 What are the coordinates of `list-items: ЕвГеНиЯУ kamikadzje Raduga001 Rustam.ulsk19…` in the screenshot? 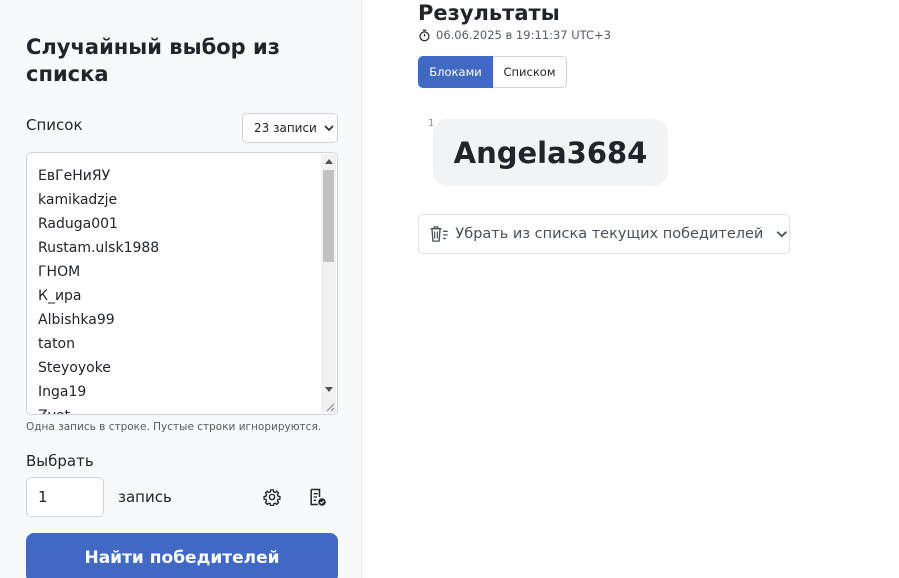 It's located at (99, 289).